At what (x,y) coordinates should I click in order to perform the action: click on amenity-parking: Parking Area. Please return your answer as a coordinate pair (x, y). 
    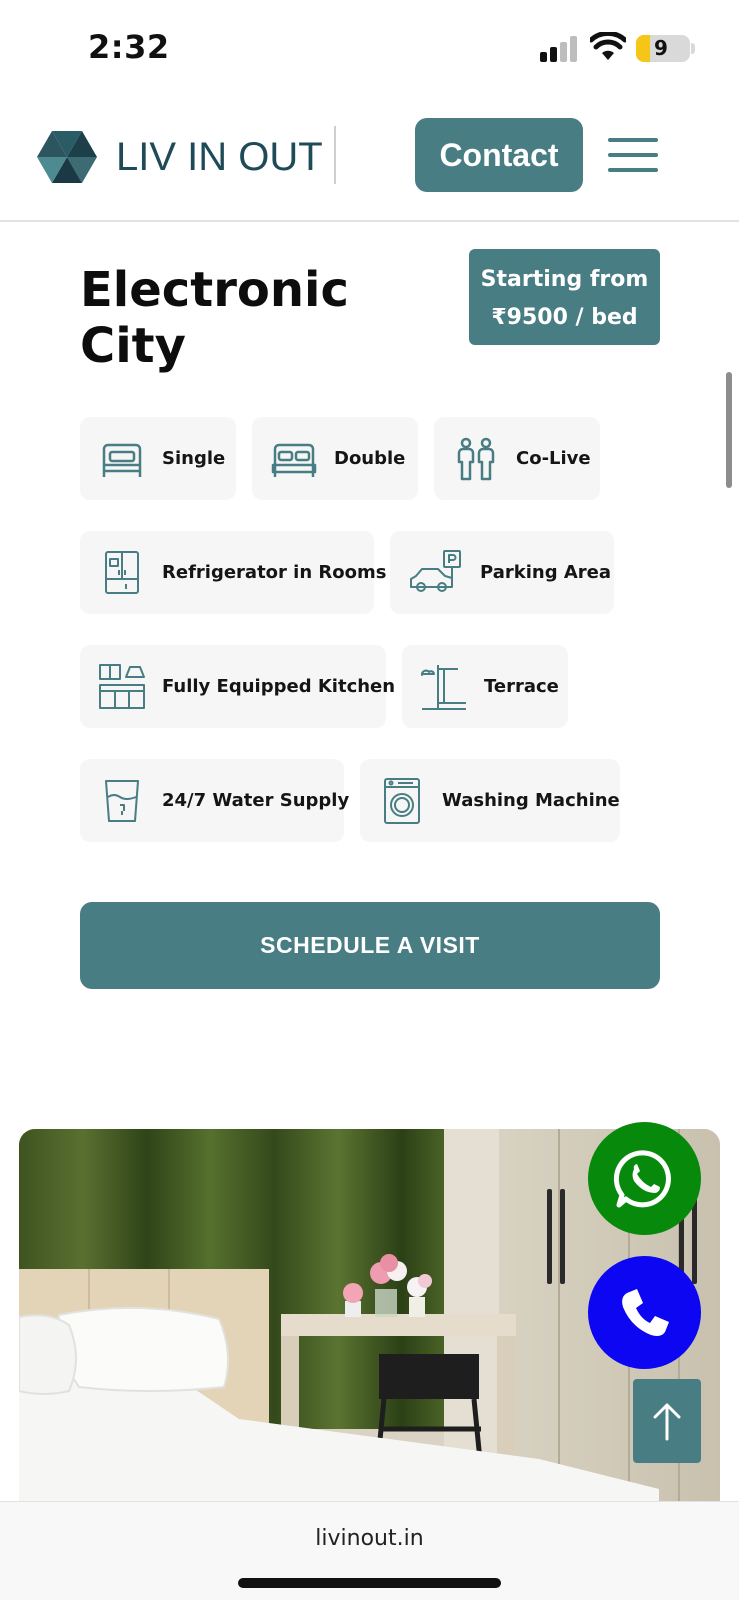
    Looking at the image, I should click on (502, 572).